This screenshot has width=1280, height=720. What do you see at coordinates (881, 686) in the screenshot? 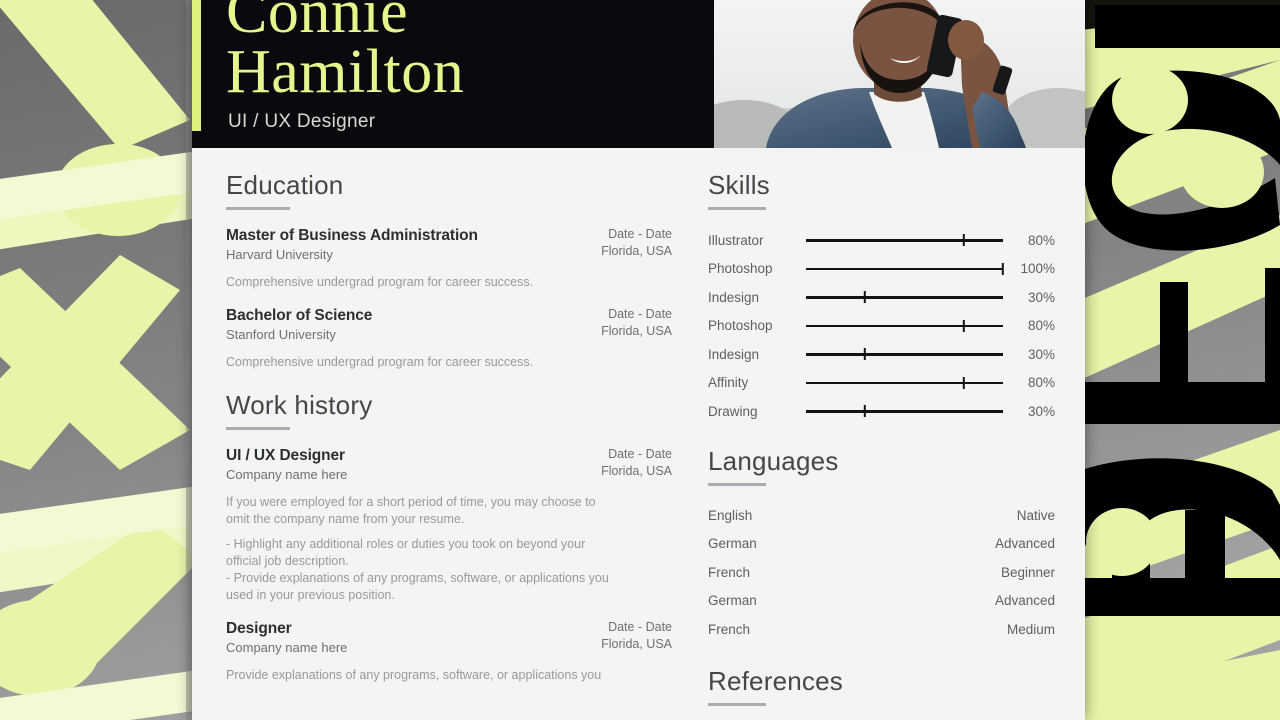
I see `references-section: References` at bounding box center [881, 686].